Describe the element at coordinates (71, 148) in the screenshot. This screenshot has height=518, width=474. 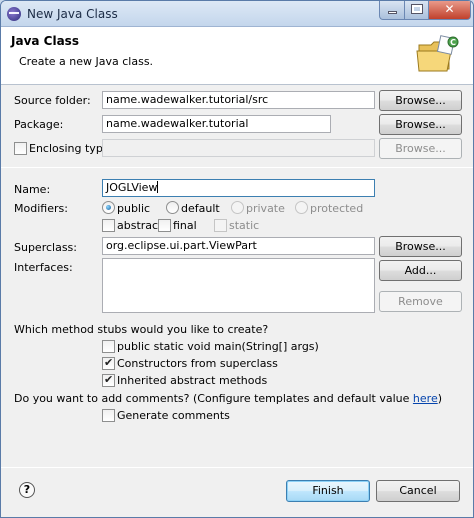
I see `enclosing-type-label: Enclosing type:` at that location.